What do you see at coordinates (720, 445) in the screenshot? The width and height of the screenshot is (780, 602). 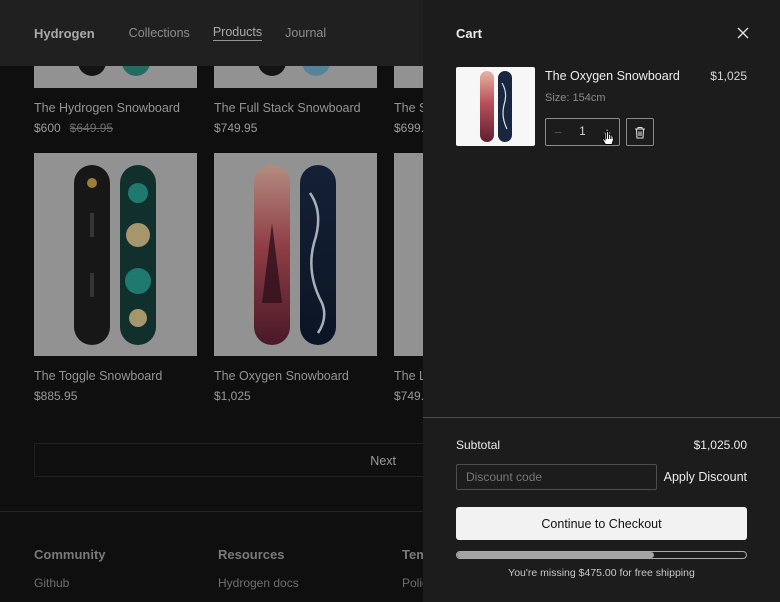 I see `subtotal-value: $1,025.00` at bounding box center [720, 445].